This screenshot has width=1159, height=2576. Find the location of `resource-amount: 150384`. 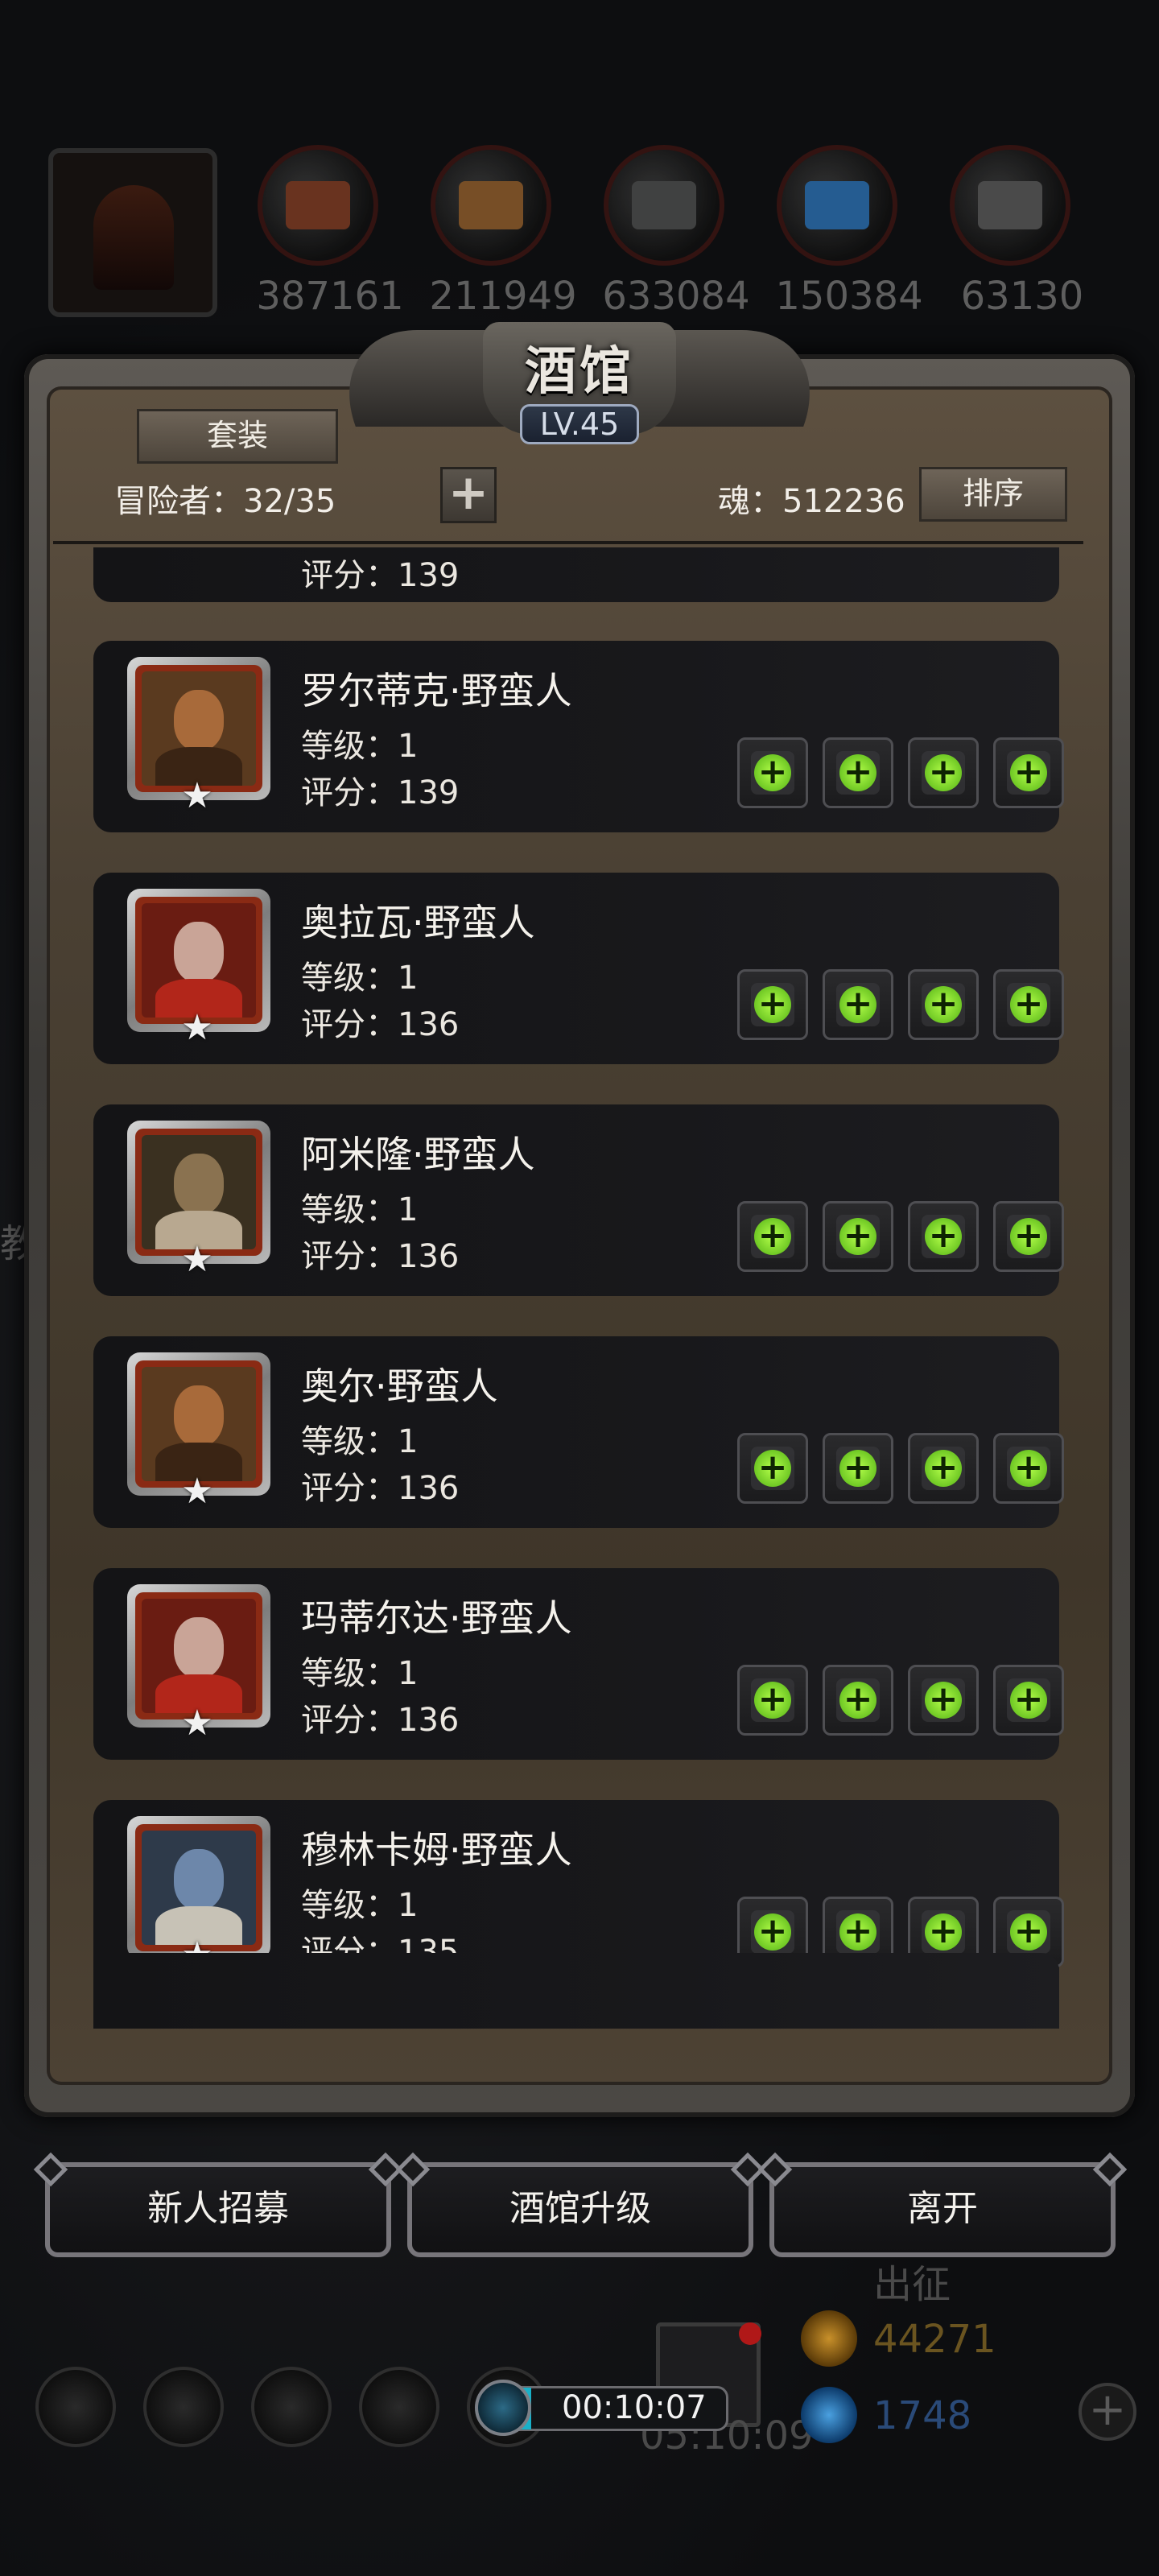

resource-amount: 150384 is located at coordinates (849, 296).